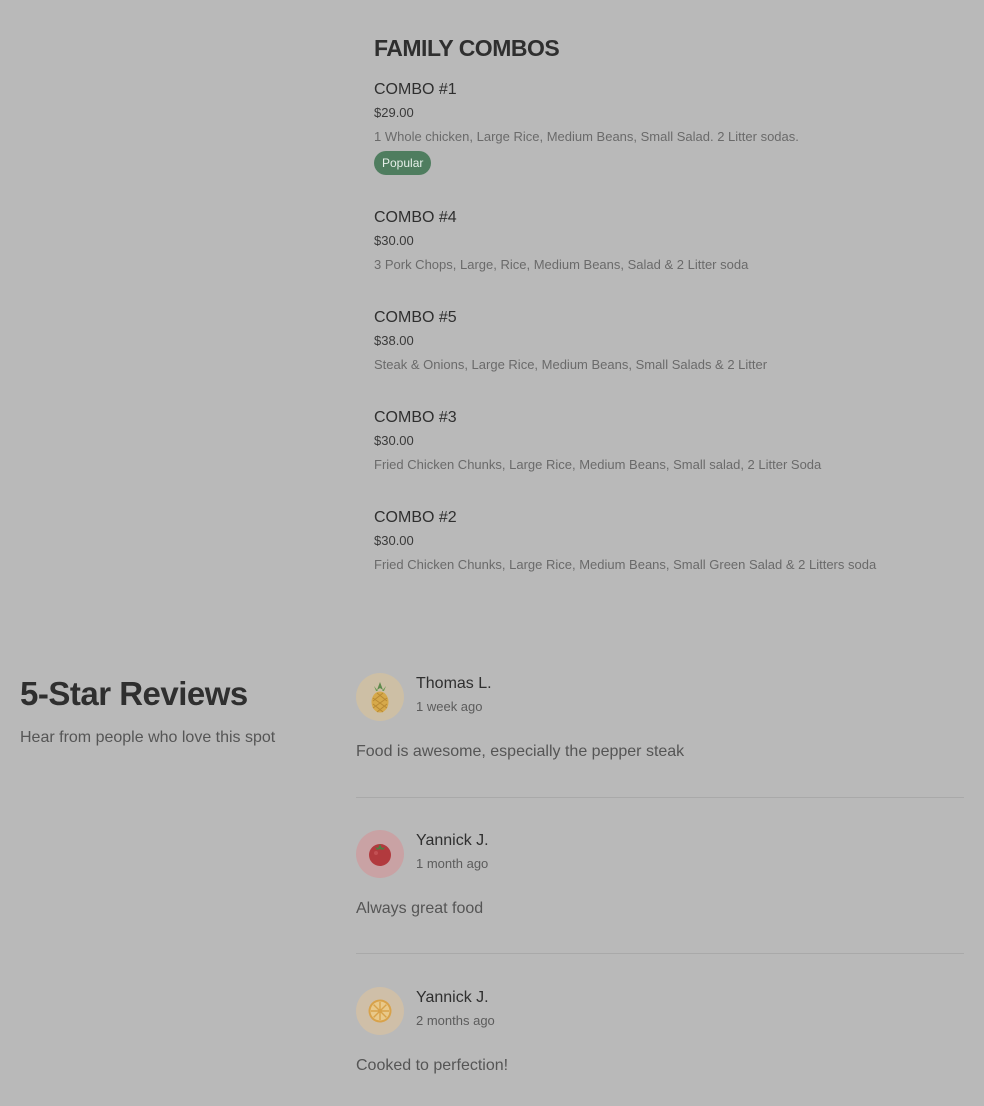 The width and height of the screenshot is (984, 1106). What do you see at coordinates (415, 417) in the screenshot?
I see `menu-item-name: COMBO #3` at bounding box center [415, 417].